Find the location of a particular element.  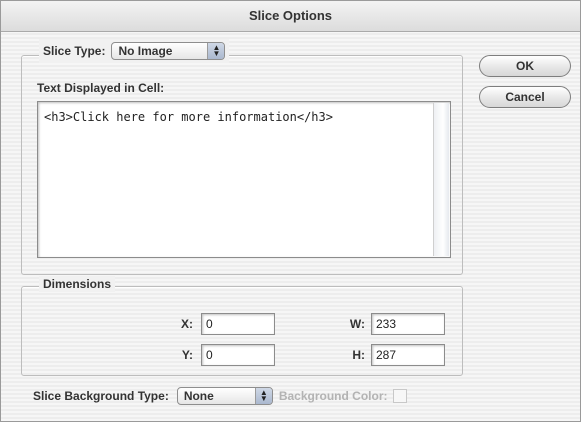

h-field: 287 is located at coordinates (408, 355).